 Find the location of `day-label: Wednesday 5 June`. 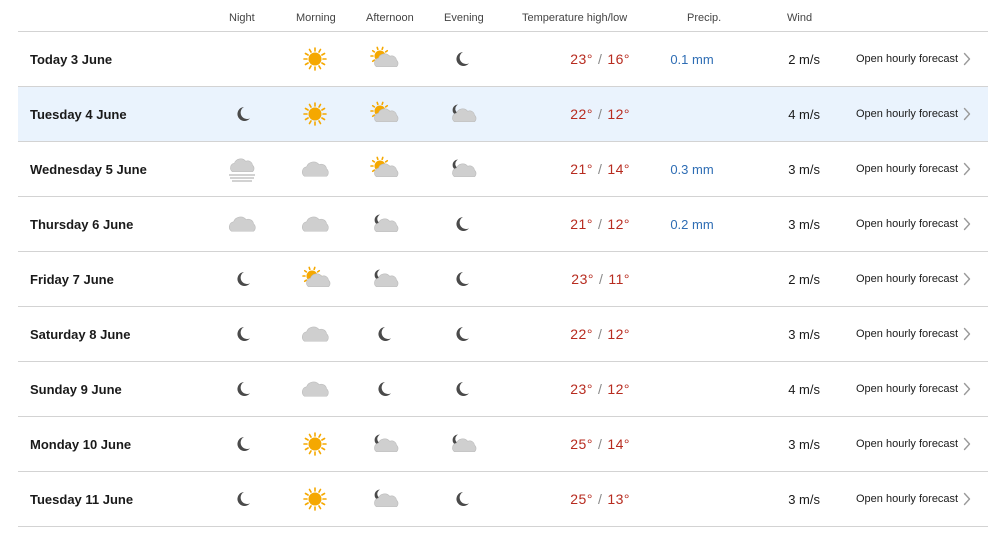

day-label: Wednesday 5 June is located at coordinates (88, 169).